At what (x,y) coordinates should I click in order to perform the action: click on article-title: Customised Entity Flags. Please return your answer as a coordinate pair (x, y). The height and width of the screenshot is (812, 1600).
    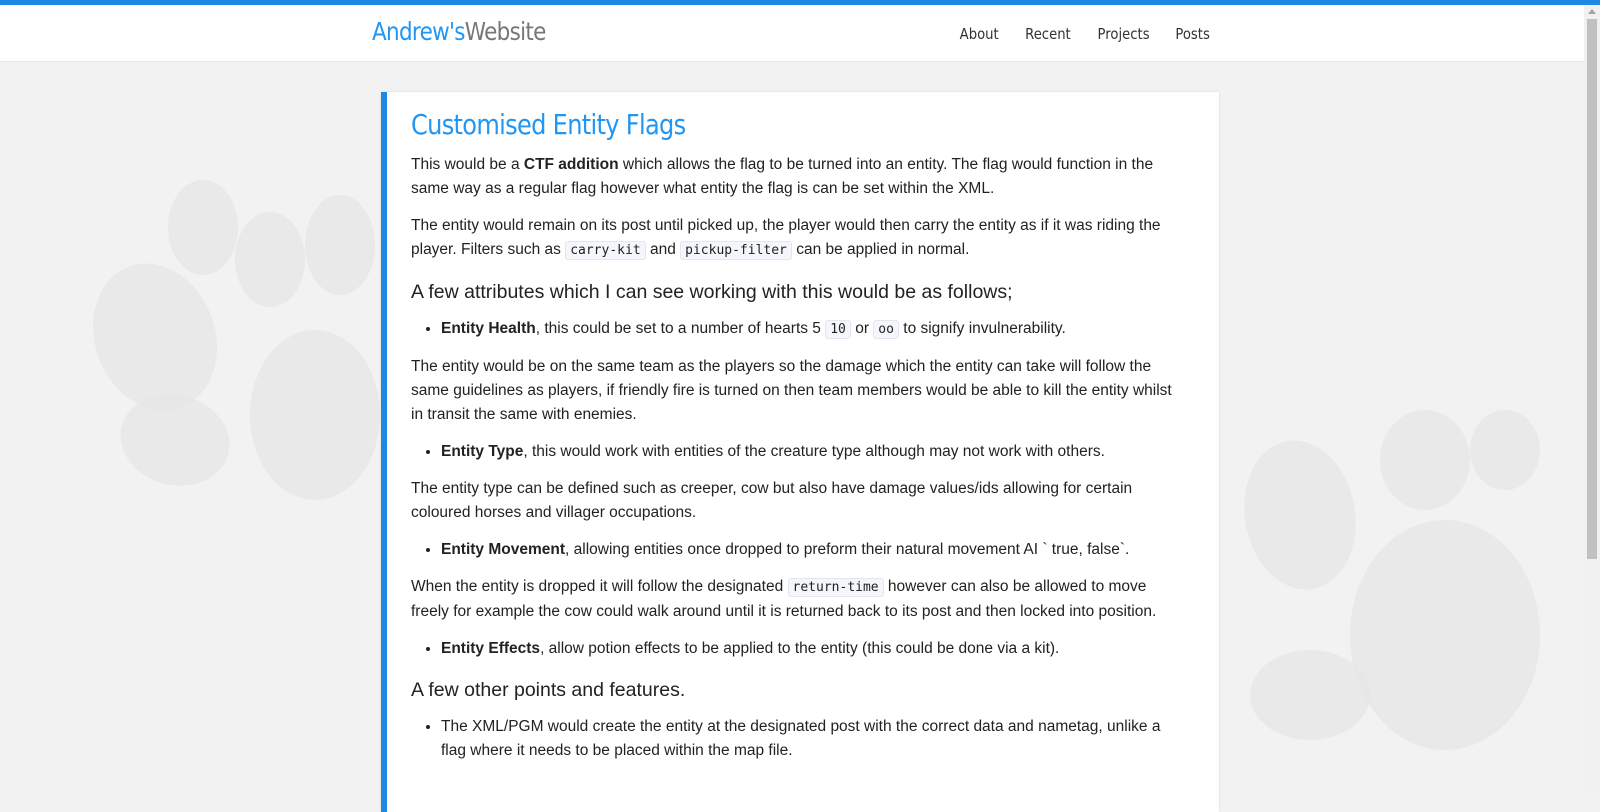
    Looking at the image, I should click on (548, 124).